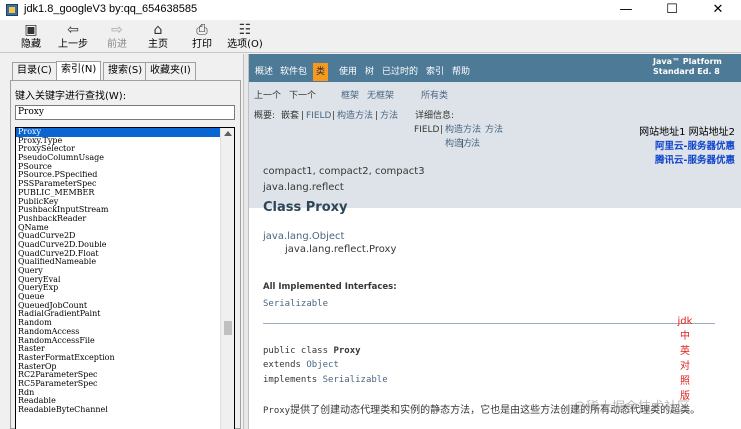 The image size is (741, 429). I want to click on index-list-item: QName, so click(118, 228).